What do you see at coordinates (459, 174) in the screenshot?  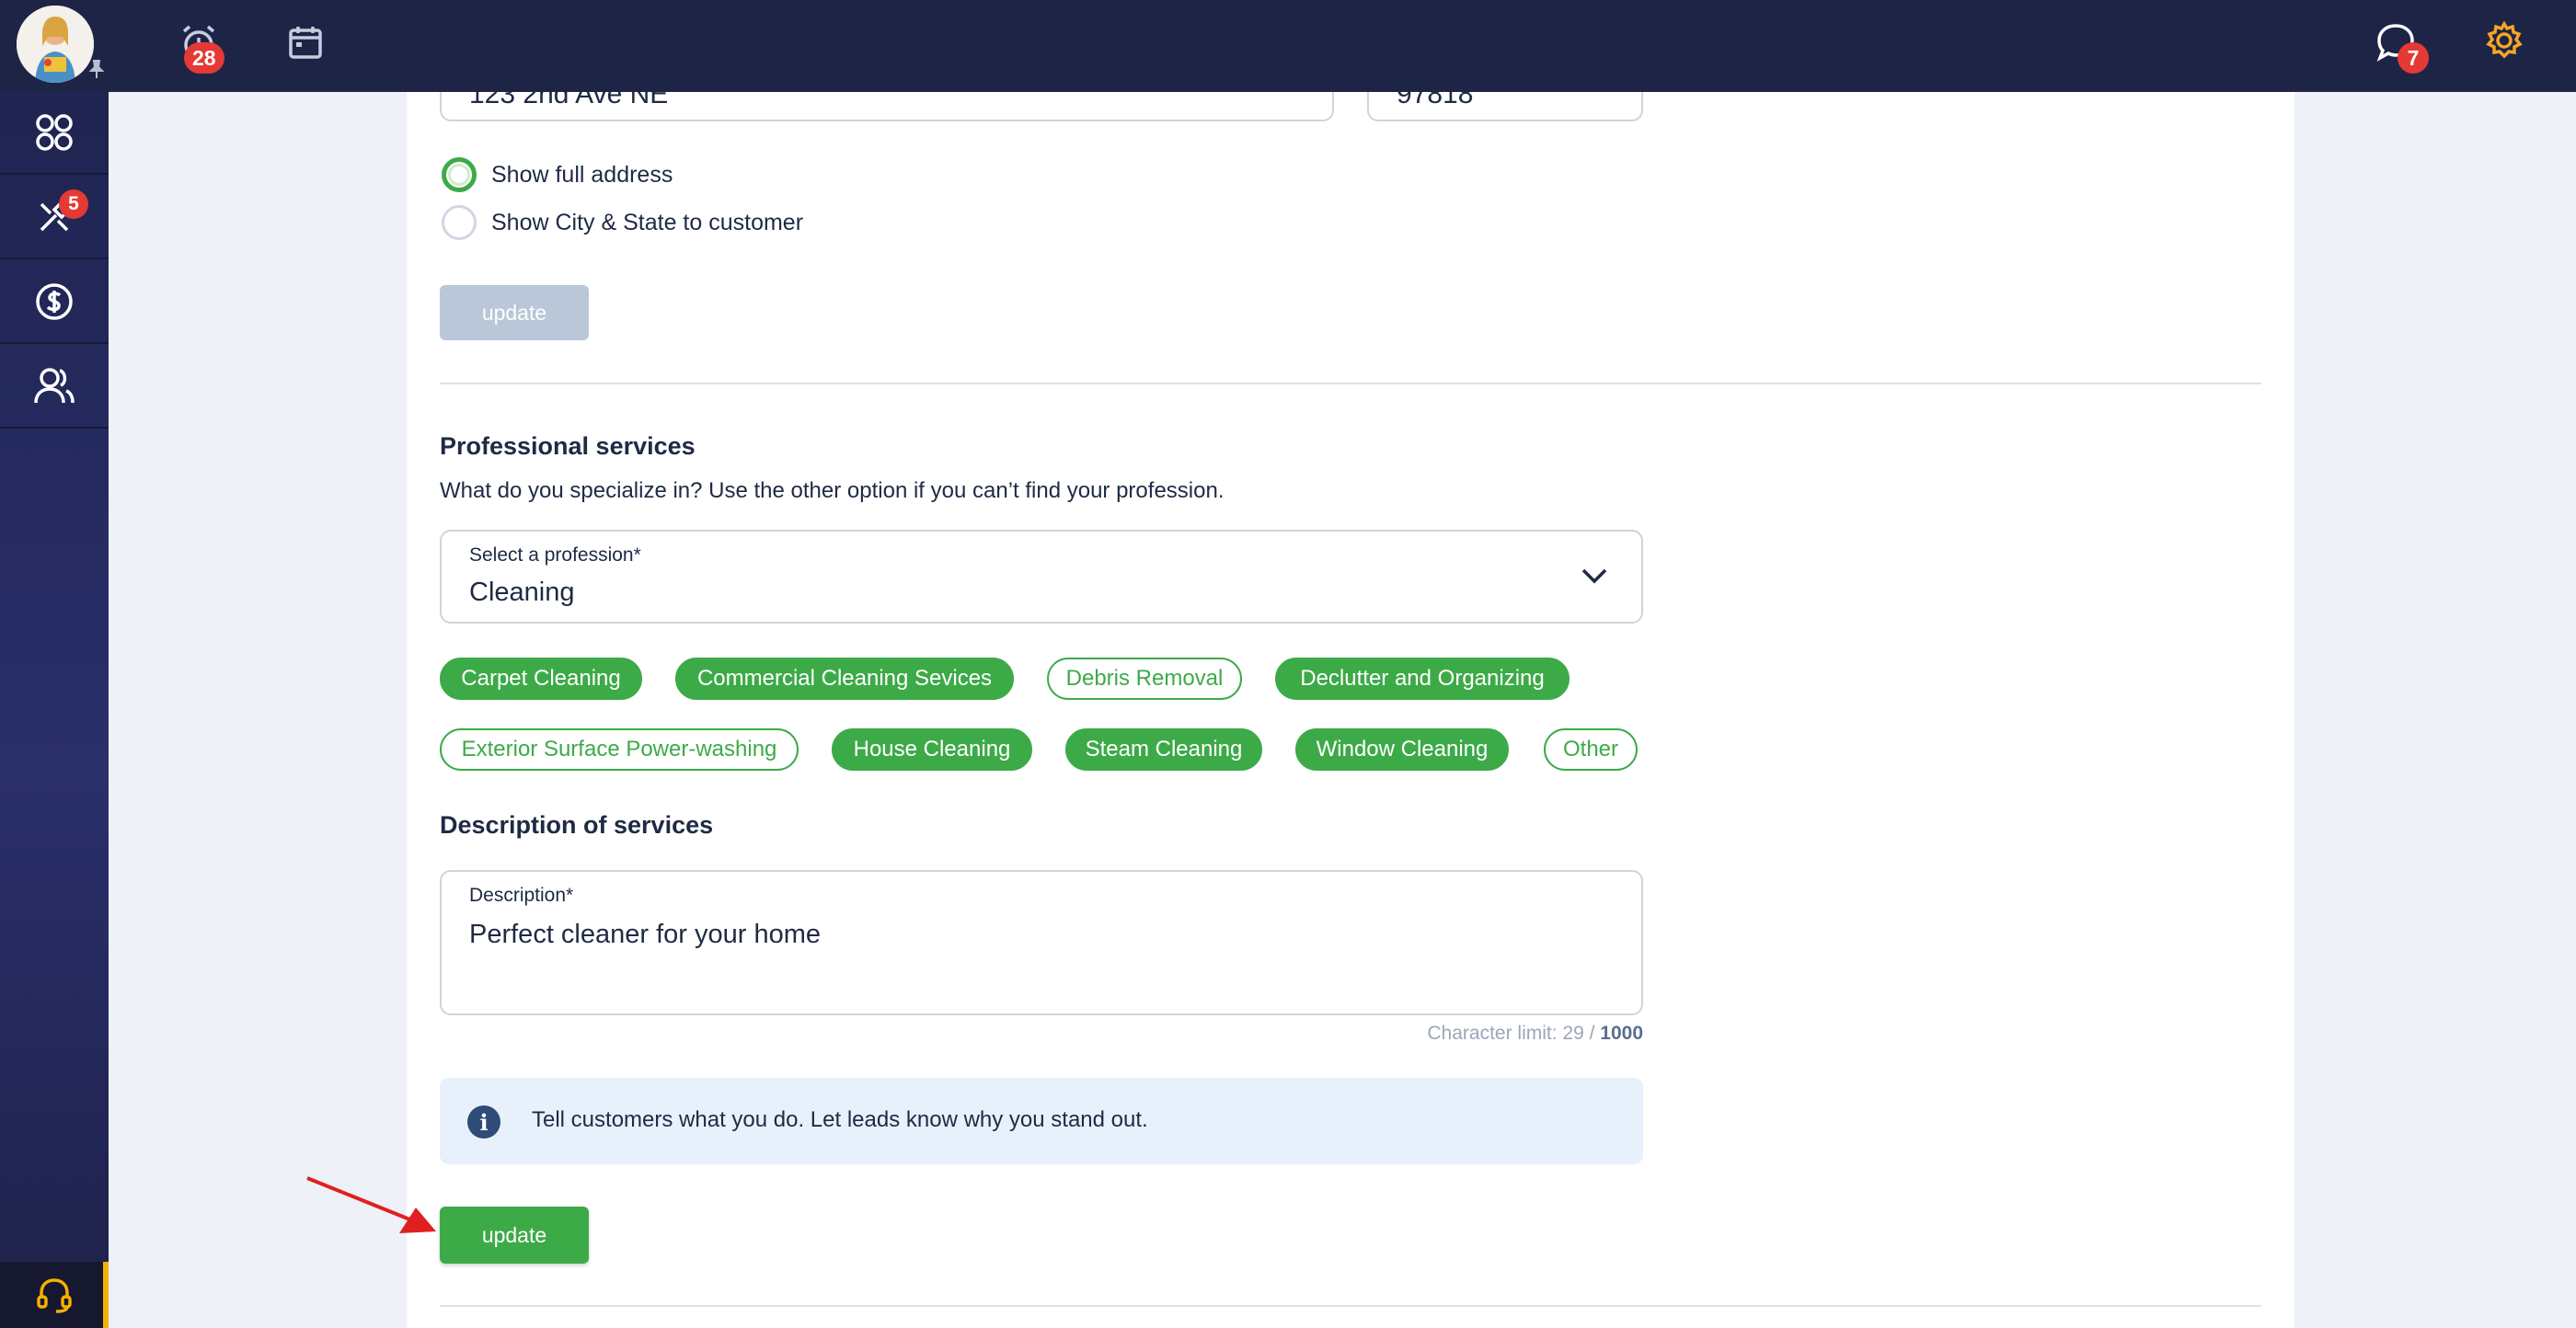 I see `radio-selected-icon` at bounding box center [459, 174].